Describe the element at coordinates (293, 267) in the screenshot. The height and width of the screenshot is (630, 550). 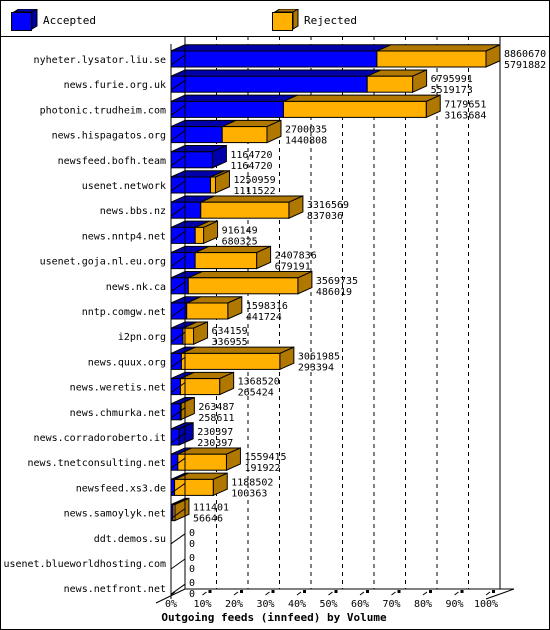
I see `value-label-accepted: 679191` at that location.